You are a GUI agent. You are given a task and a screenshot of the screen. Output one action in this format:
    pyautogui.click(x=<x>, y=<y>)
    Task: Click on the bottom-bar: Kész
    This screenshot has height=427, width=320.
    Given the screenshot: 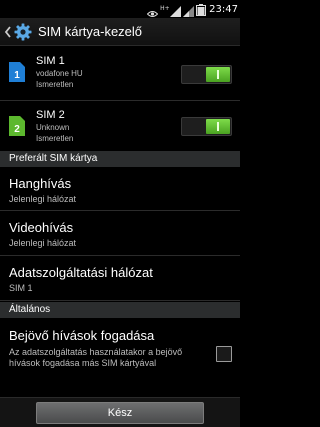 What is the action you would take?
    pyautogui.click(x=120, y=412)
    